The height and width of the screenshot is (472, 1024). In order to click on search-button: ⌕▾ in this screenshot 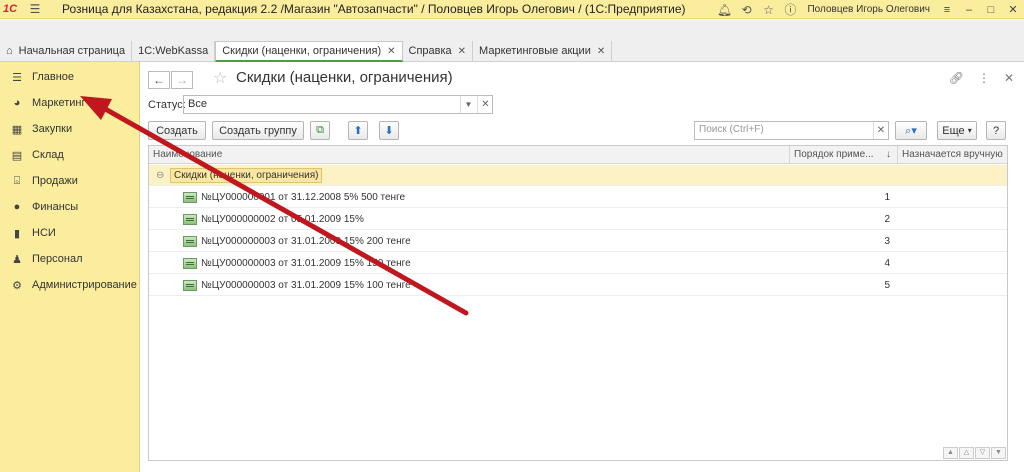, I will do `click(911, 130)`.